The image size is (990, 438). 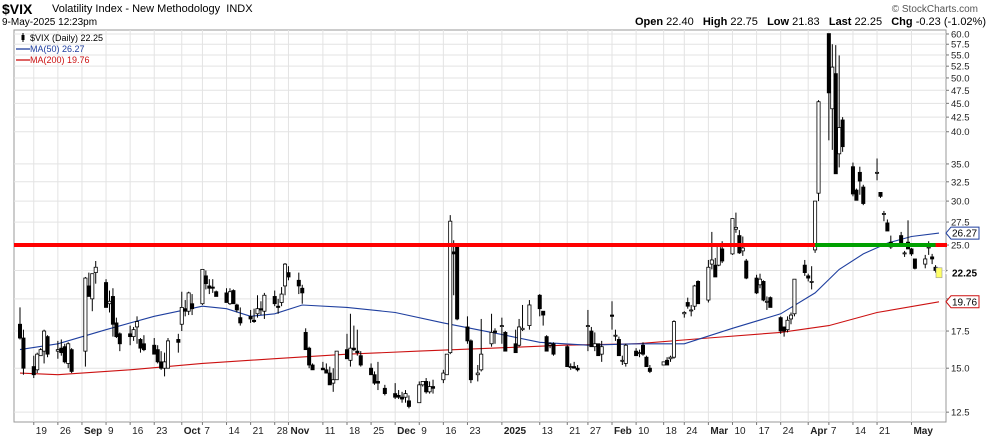 I want to click on x-tick-label: 10, so click(x=740, y=431).